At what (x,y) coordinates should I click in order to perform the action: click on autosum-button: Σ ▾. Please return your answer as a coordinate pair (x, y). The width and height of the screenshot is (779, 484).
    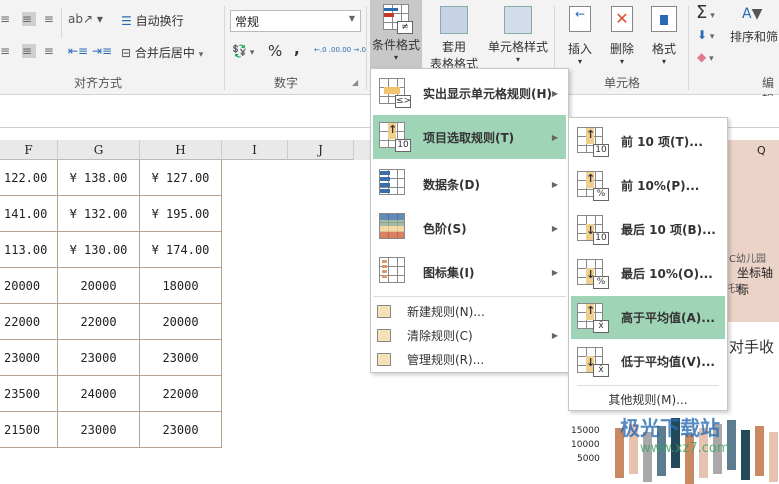
    Looking at the image, I should click on (705, 12).